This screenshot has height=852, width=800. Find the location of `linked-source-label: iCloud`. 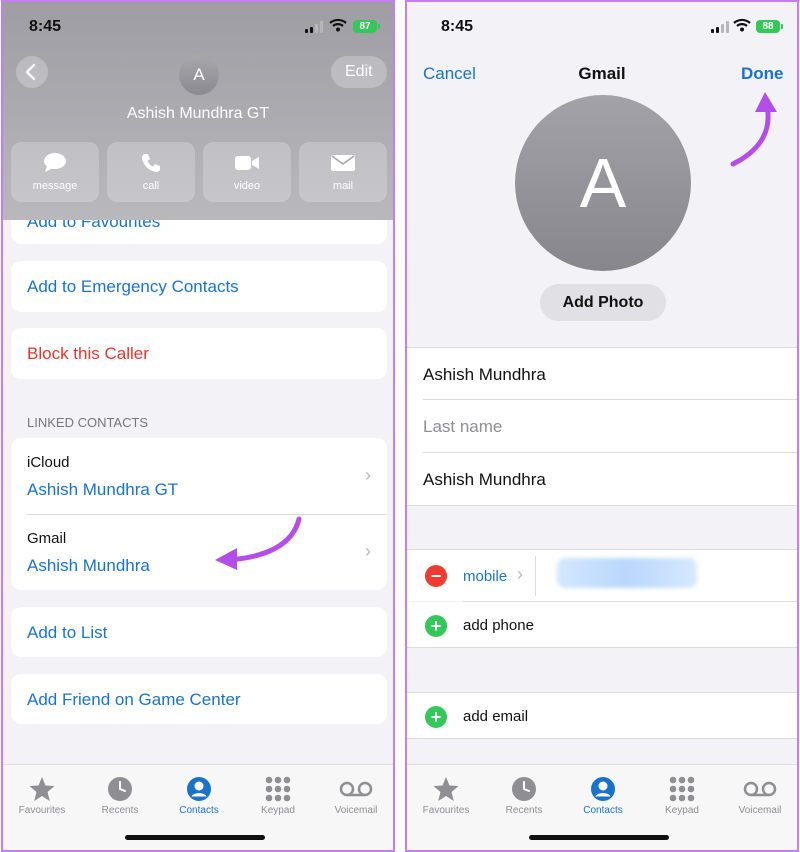

linked-source-label: iCloud is located at coordinates (48, 462).